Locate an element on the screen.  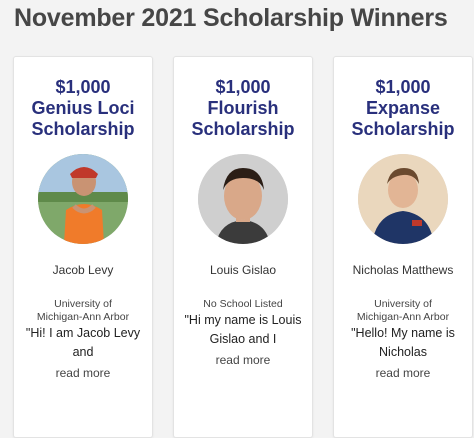
winner-quote: "Hi my name is Louis Gislao and I is located at coordinates (243, 329).